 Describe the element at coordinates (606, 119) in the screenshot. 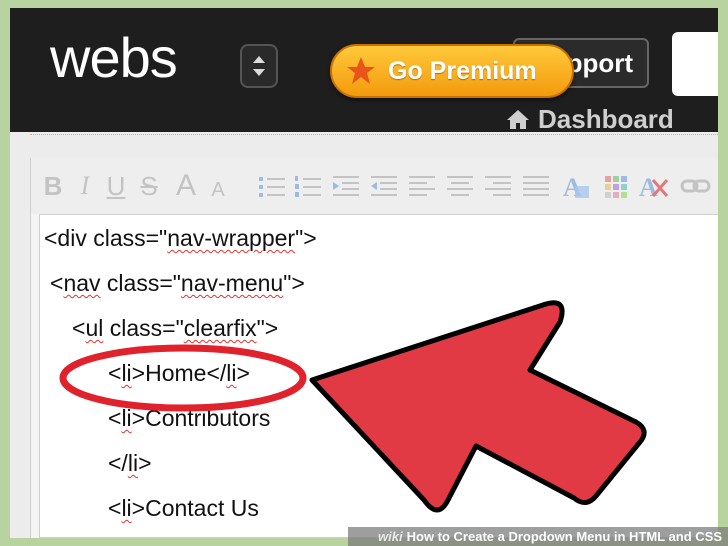

I see `dashboard-label: Dashboard` at that location.